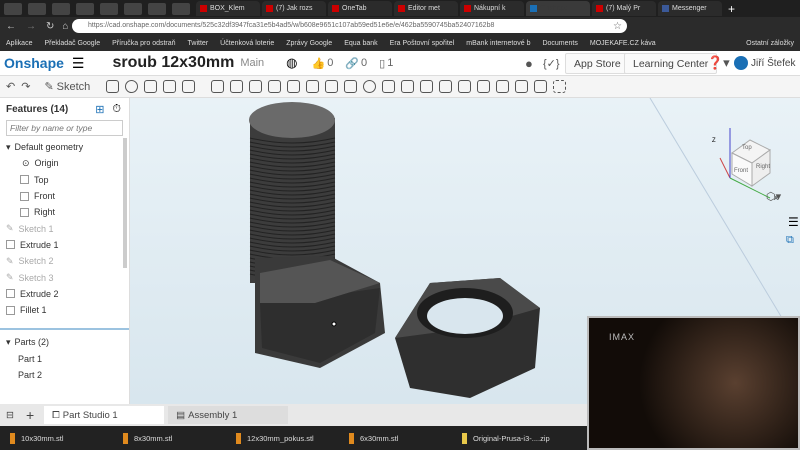 The width and height of the screenshot is (800, 450). Describe the element at coordinates (99, 109) in the screenshot. I see `add-folder-icon: ⊞` at that location.